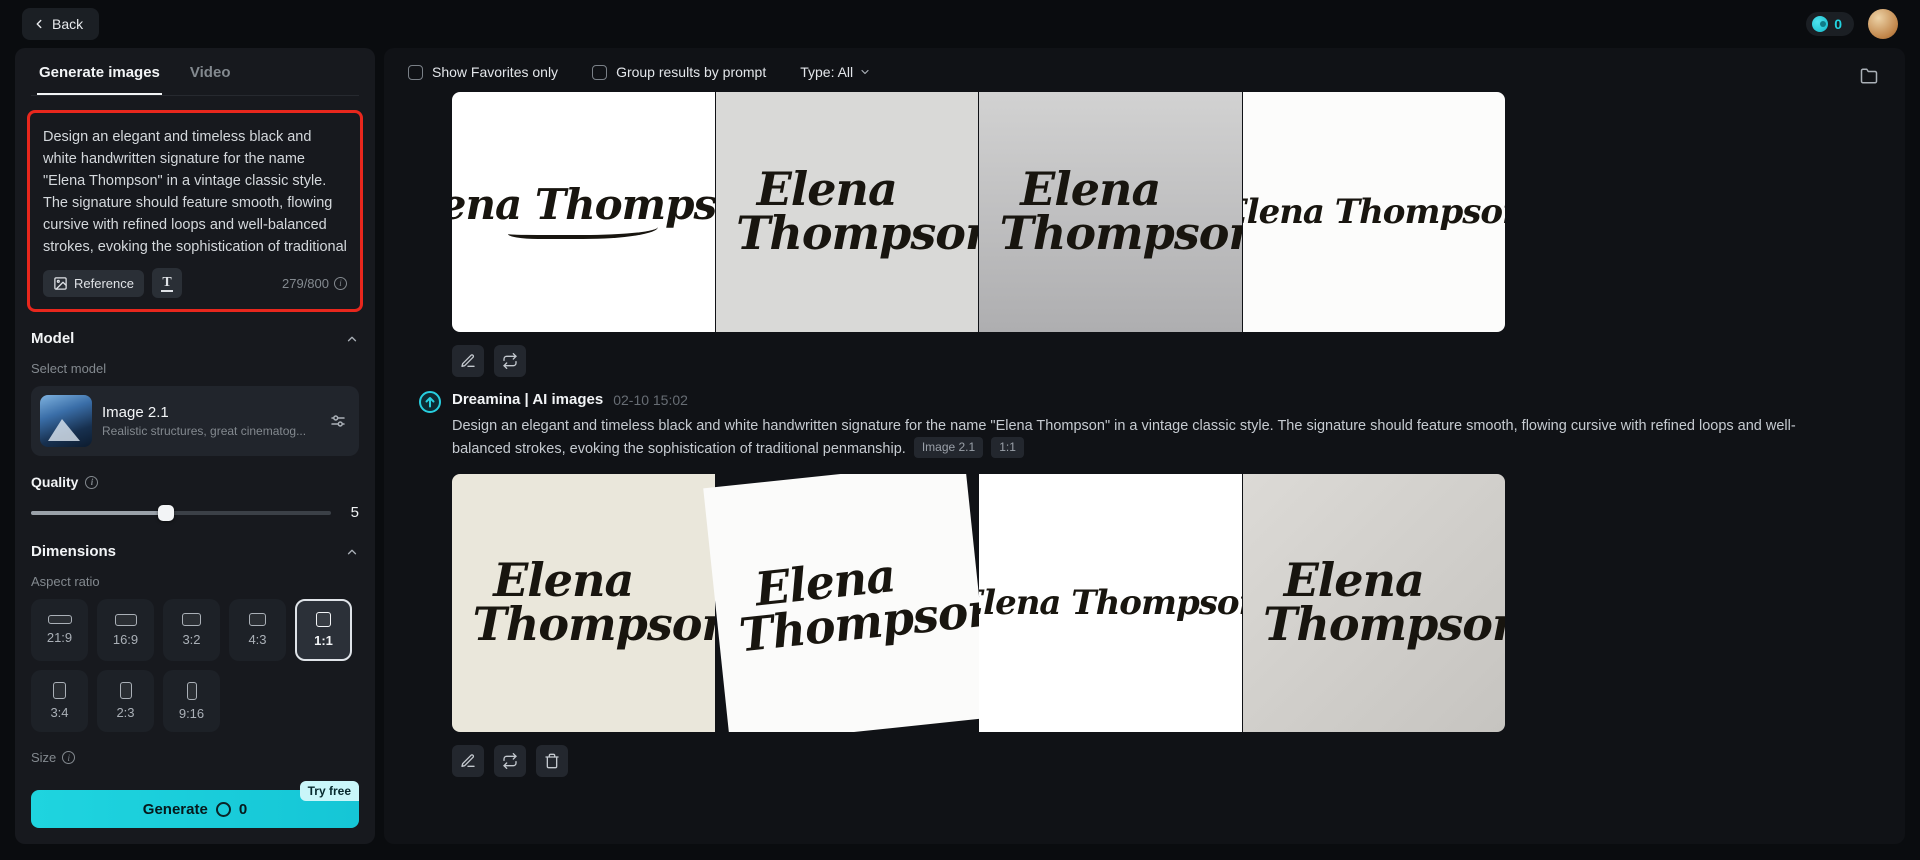  Describe the element at coordinates (352, 551) in the screenshot. I see `chevron-up-icon` at that location.